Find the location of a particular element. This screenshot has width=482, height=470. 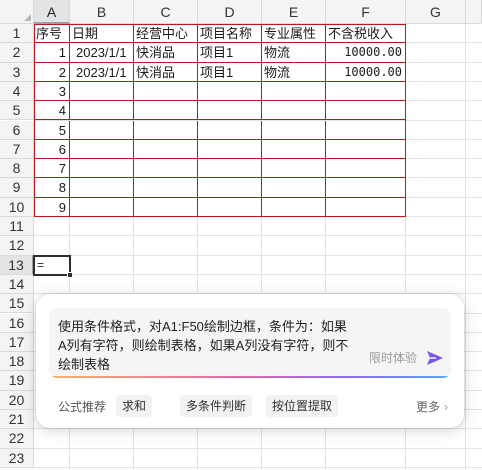

row-header-20: 20 is located at coordinates (17, 400).